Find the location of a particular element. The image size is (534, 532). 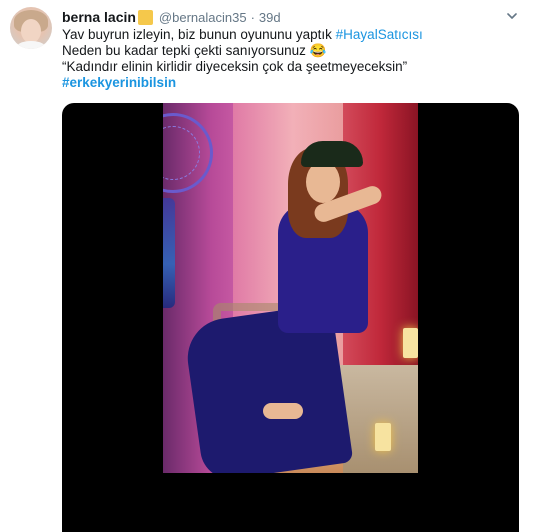

avatar-face is located at coordinates (31, 31).